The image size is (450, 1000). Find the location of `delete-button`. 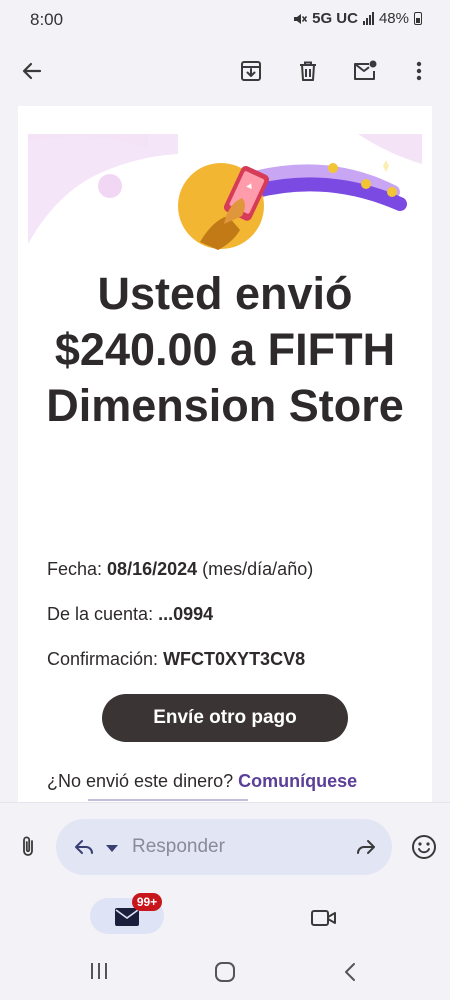

delete-button is located at coordinates (308, 71).